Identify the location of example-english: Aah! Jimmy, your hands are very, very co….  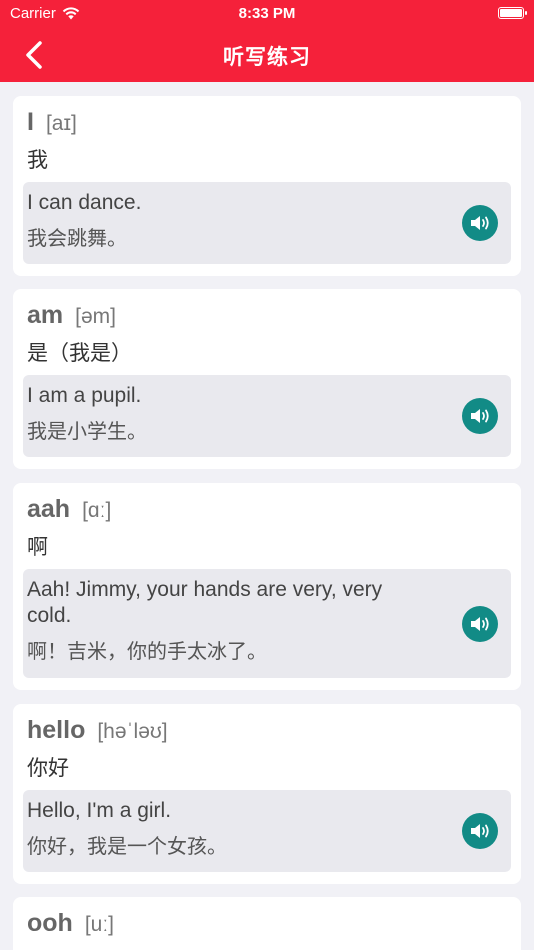
(205, 602).